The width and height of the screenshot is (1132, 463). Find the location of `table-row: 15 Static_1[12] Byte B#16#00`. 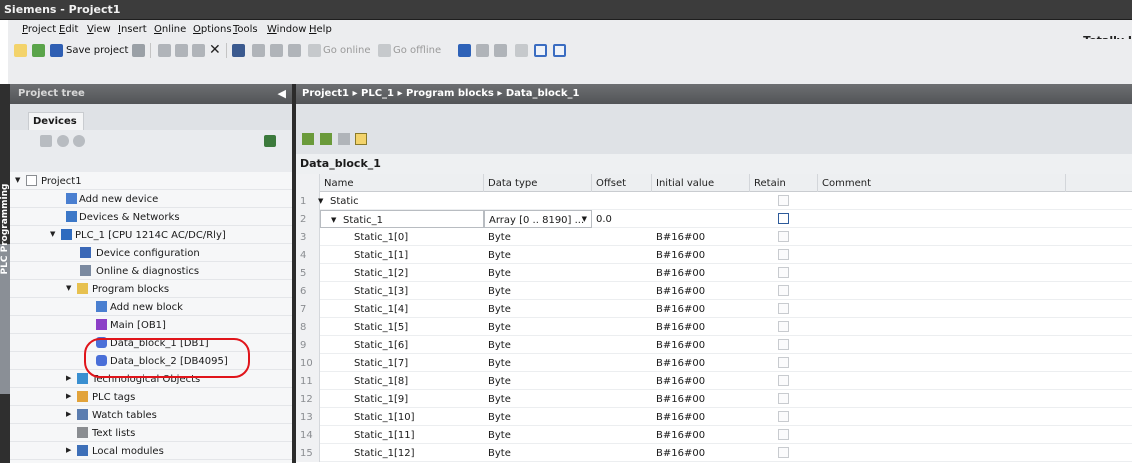

table-row: 15 Static_1[12] Byte B#16#00 is located at coordinates (714, 453).